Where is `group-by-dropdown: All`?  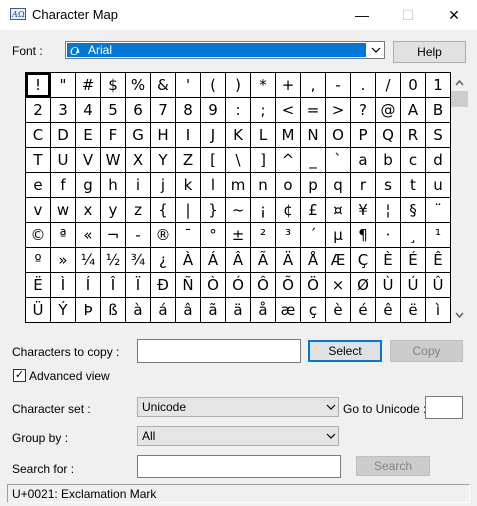 group-by-dropdown: All is located at coordinates (238, 436).